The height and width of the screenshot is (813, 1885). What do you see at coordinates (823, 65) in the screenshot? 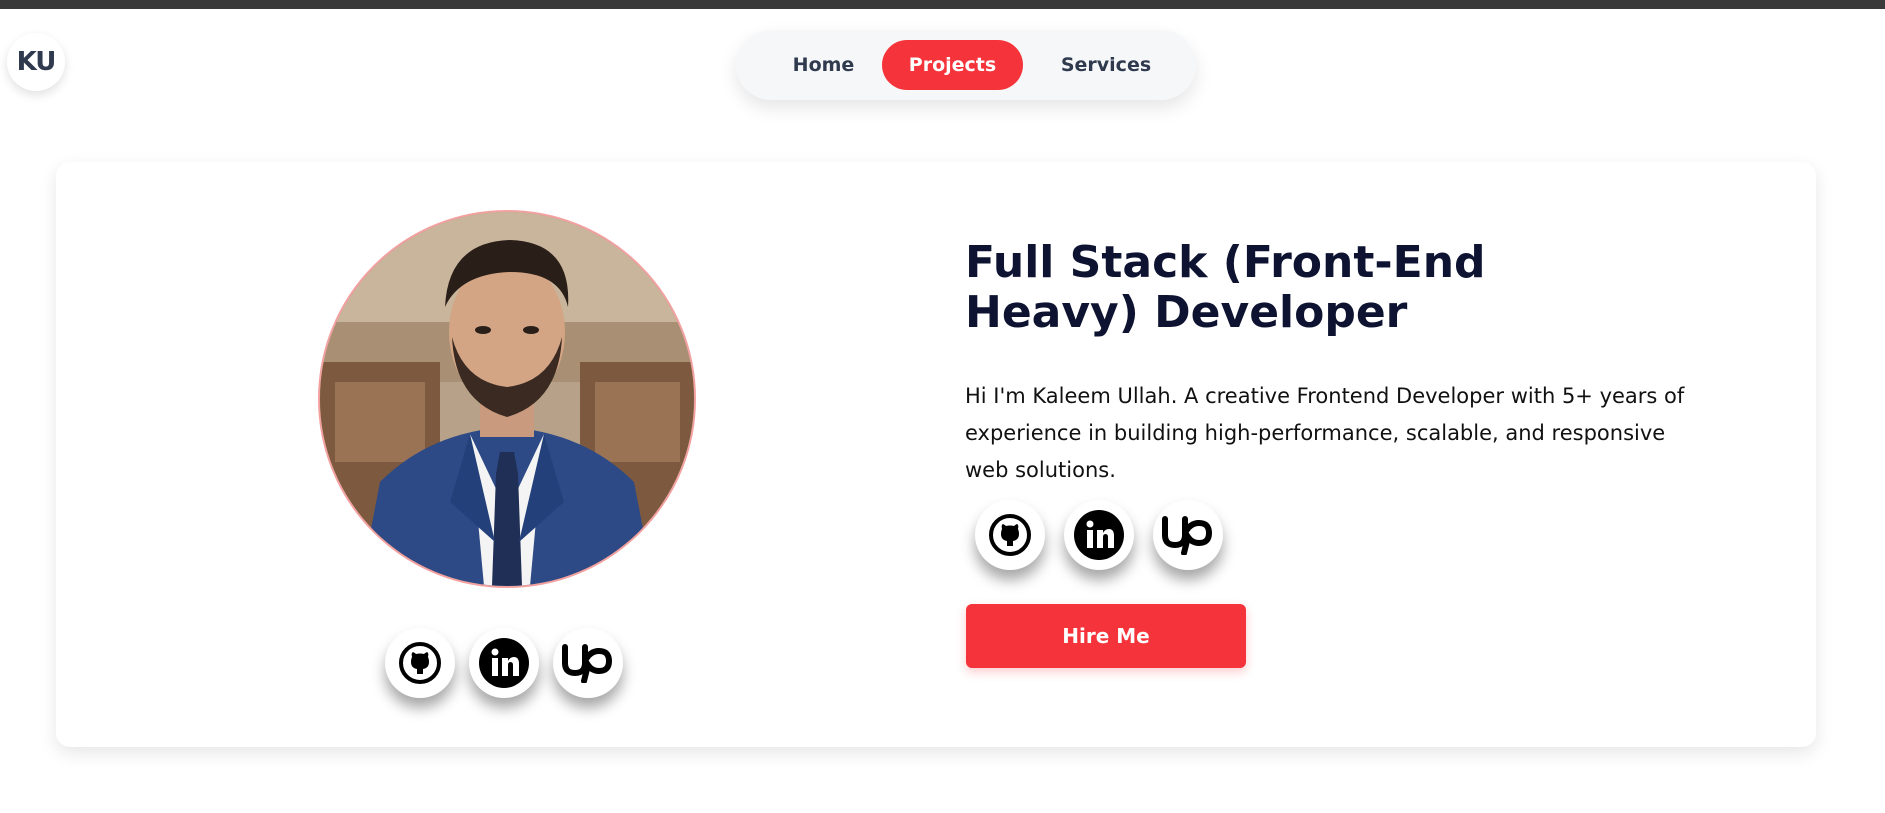
I see `nav-item-home: Home` at bounding box center [823, 65].